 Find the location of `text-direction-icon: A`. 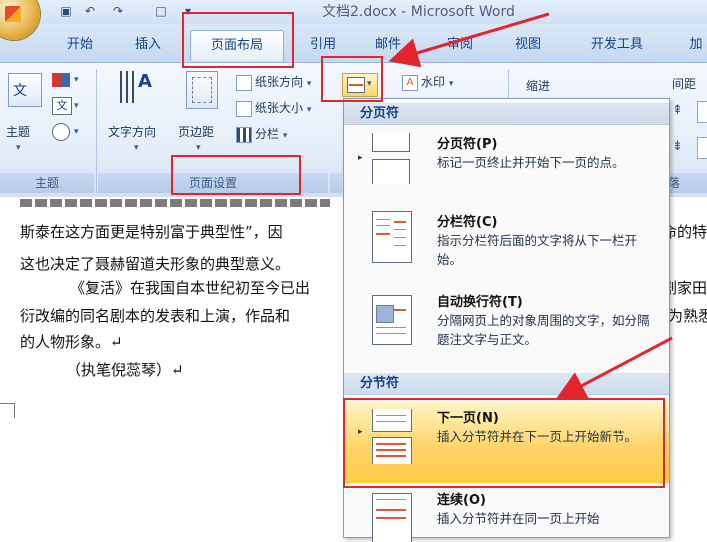

text-direction-icon: A is located at coordinates (135, 89).